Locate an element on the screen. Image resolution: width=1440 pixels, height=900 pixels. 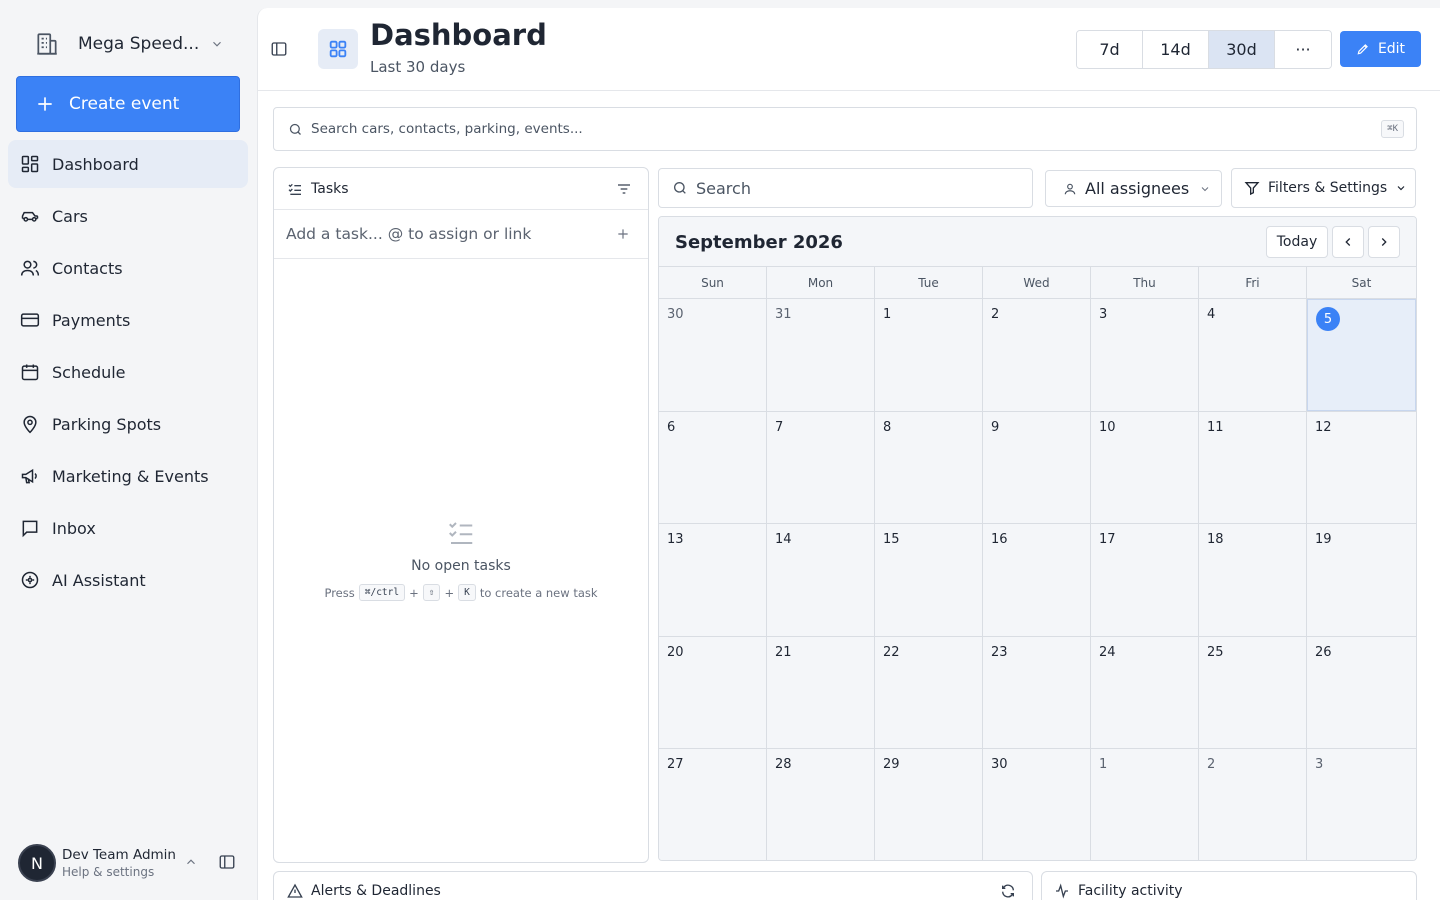
calendar-day-cell: 19 is located at coordinates (1361, 580).